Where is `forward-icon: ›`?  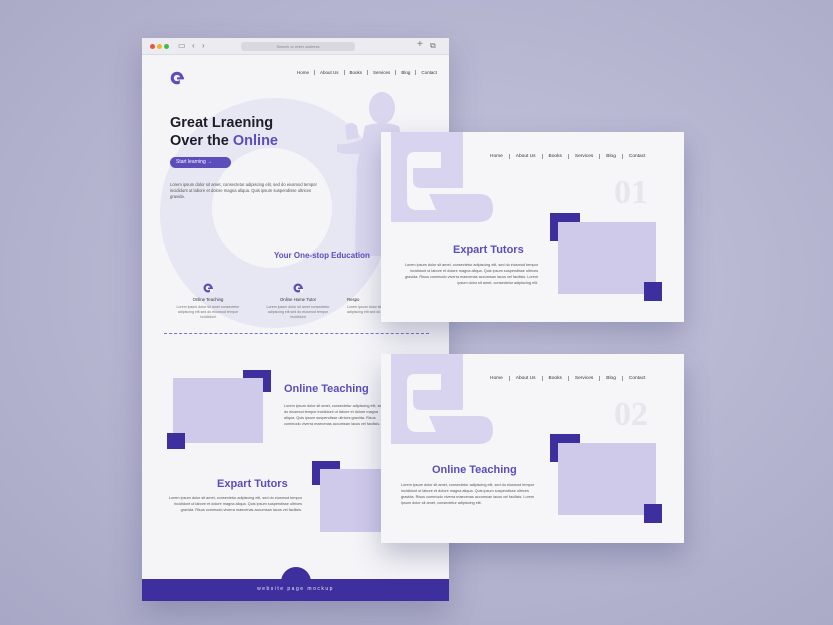
forward-icon: › is located at coordinates (203, 46).